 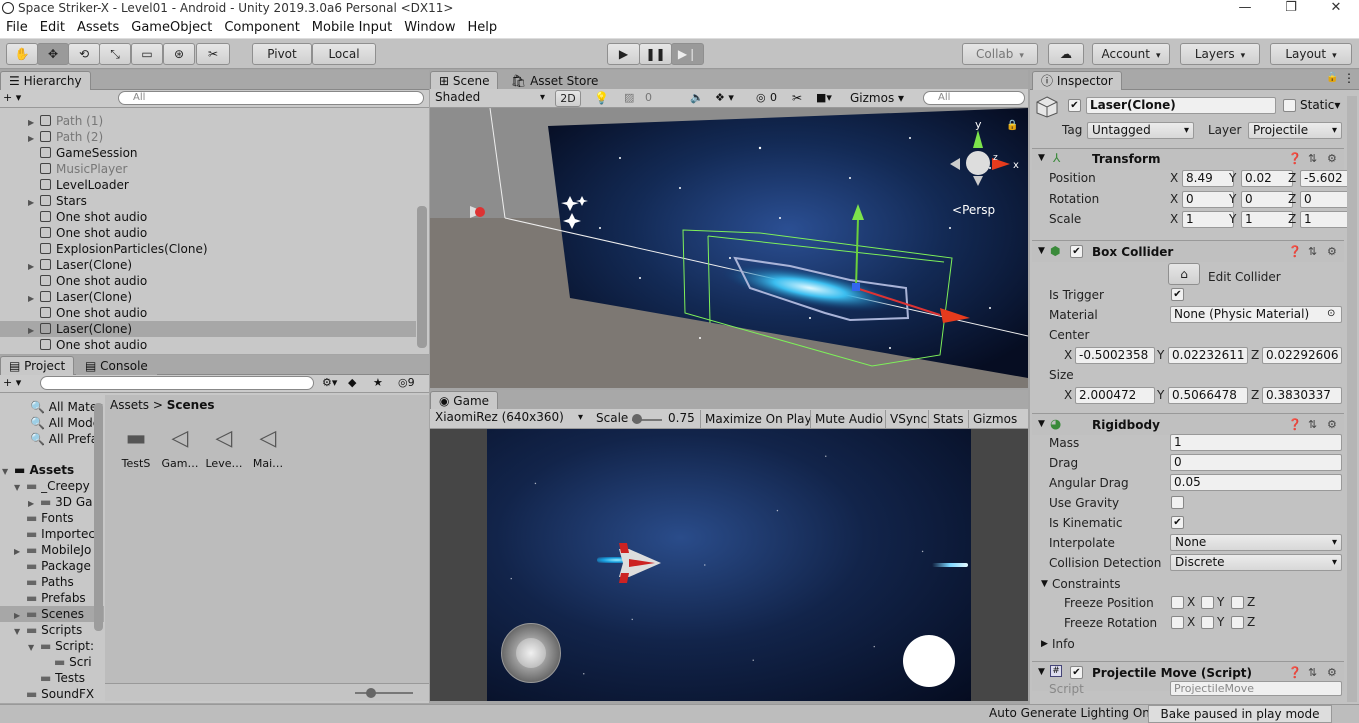 What do you see at coordinates (1237, 622) in the screenshot?
I see `freeze-rotation-z-checkbox` at bounding box center [1237, 622].